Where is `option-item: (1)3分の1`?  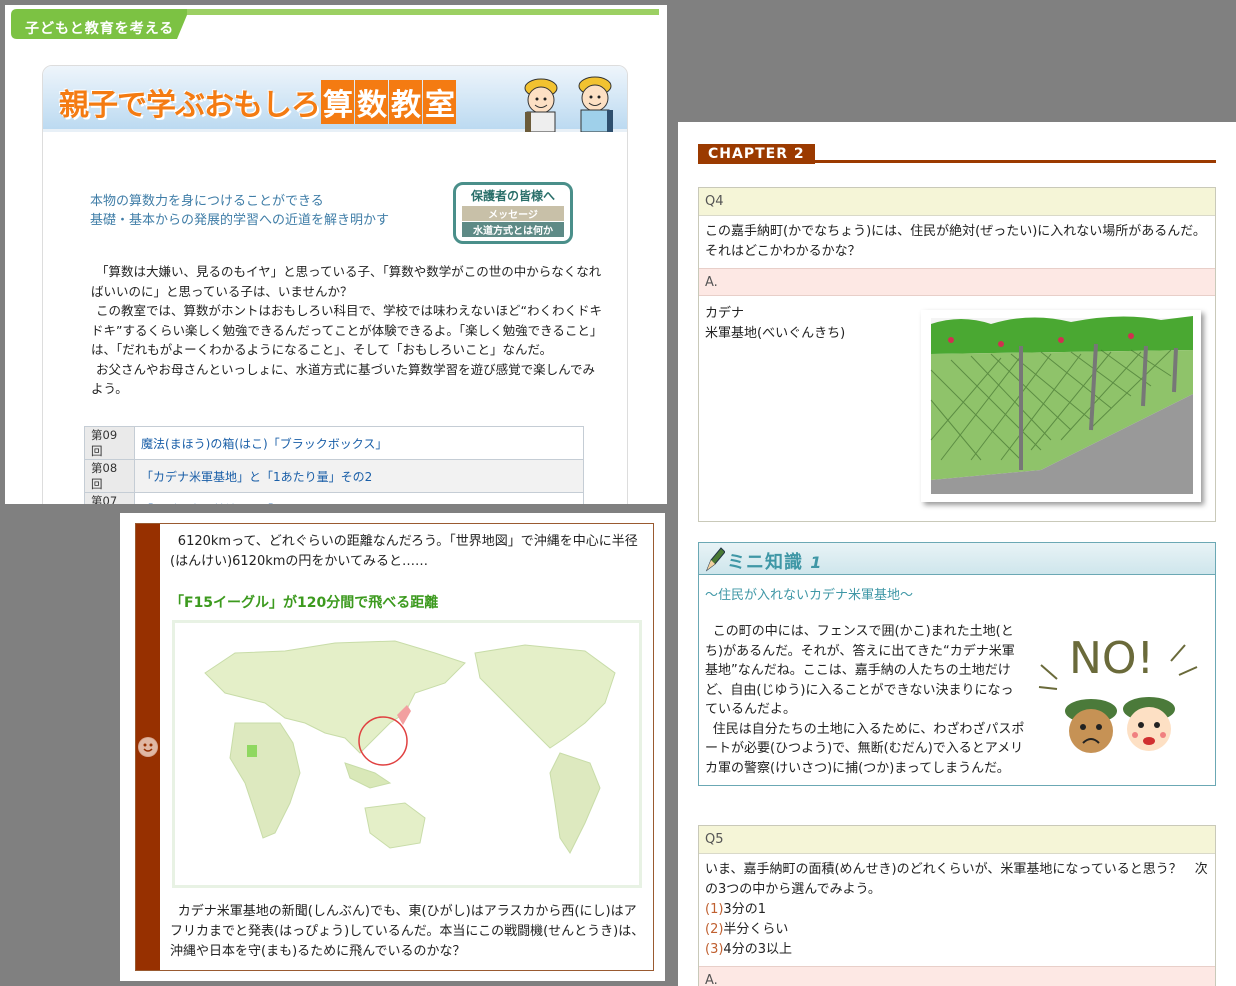
option-item: (1)3分の1 is located at coordinates (957, 910).